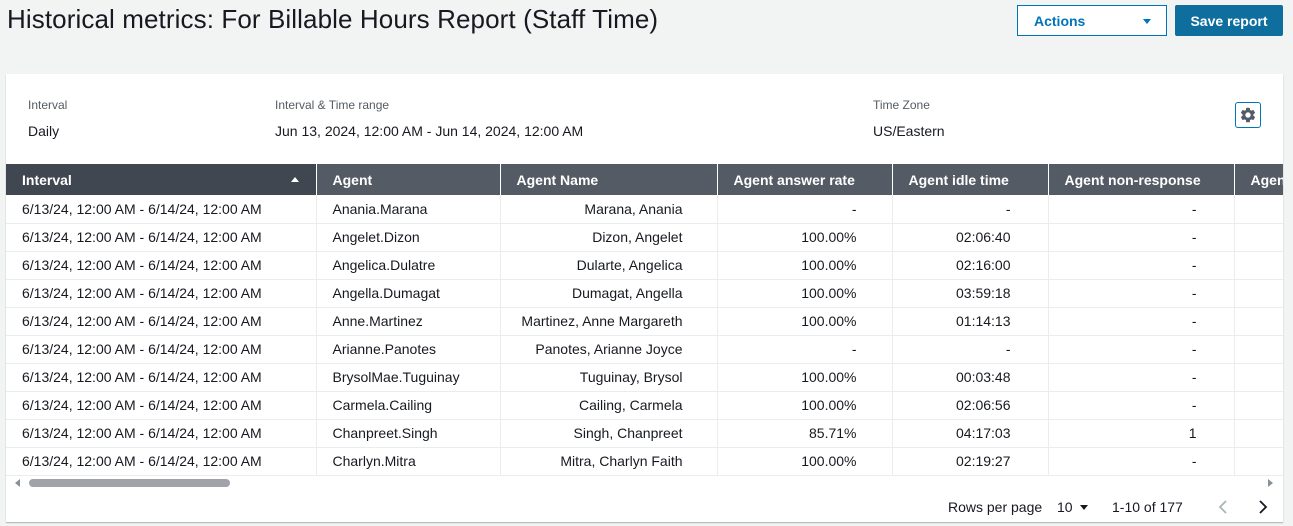  I want to click on table-settings-button, so click(1248, 115).